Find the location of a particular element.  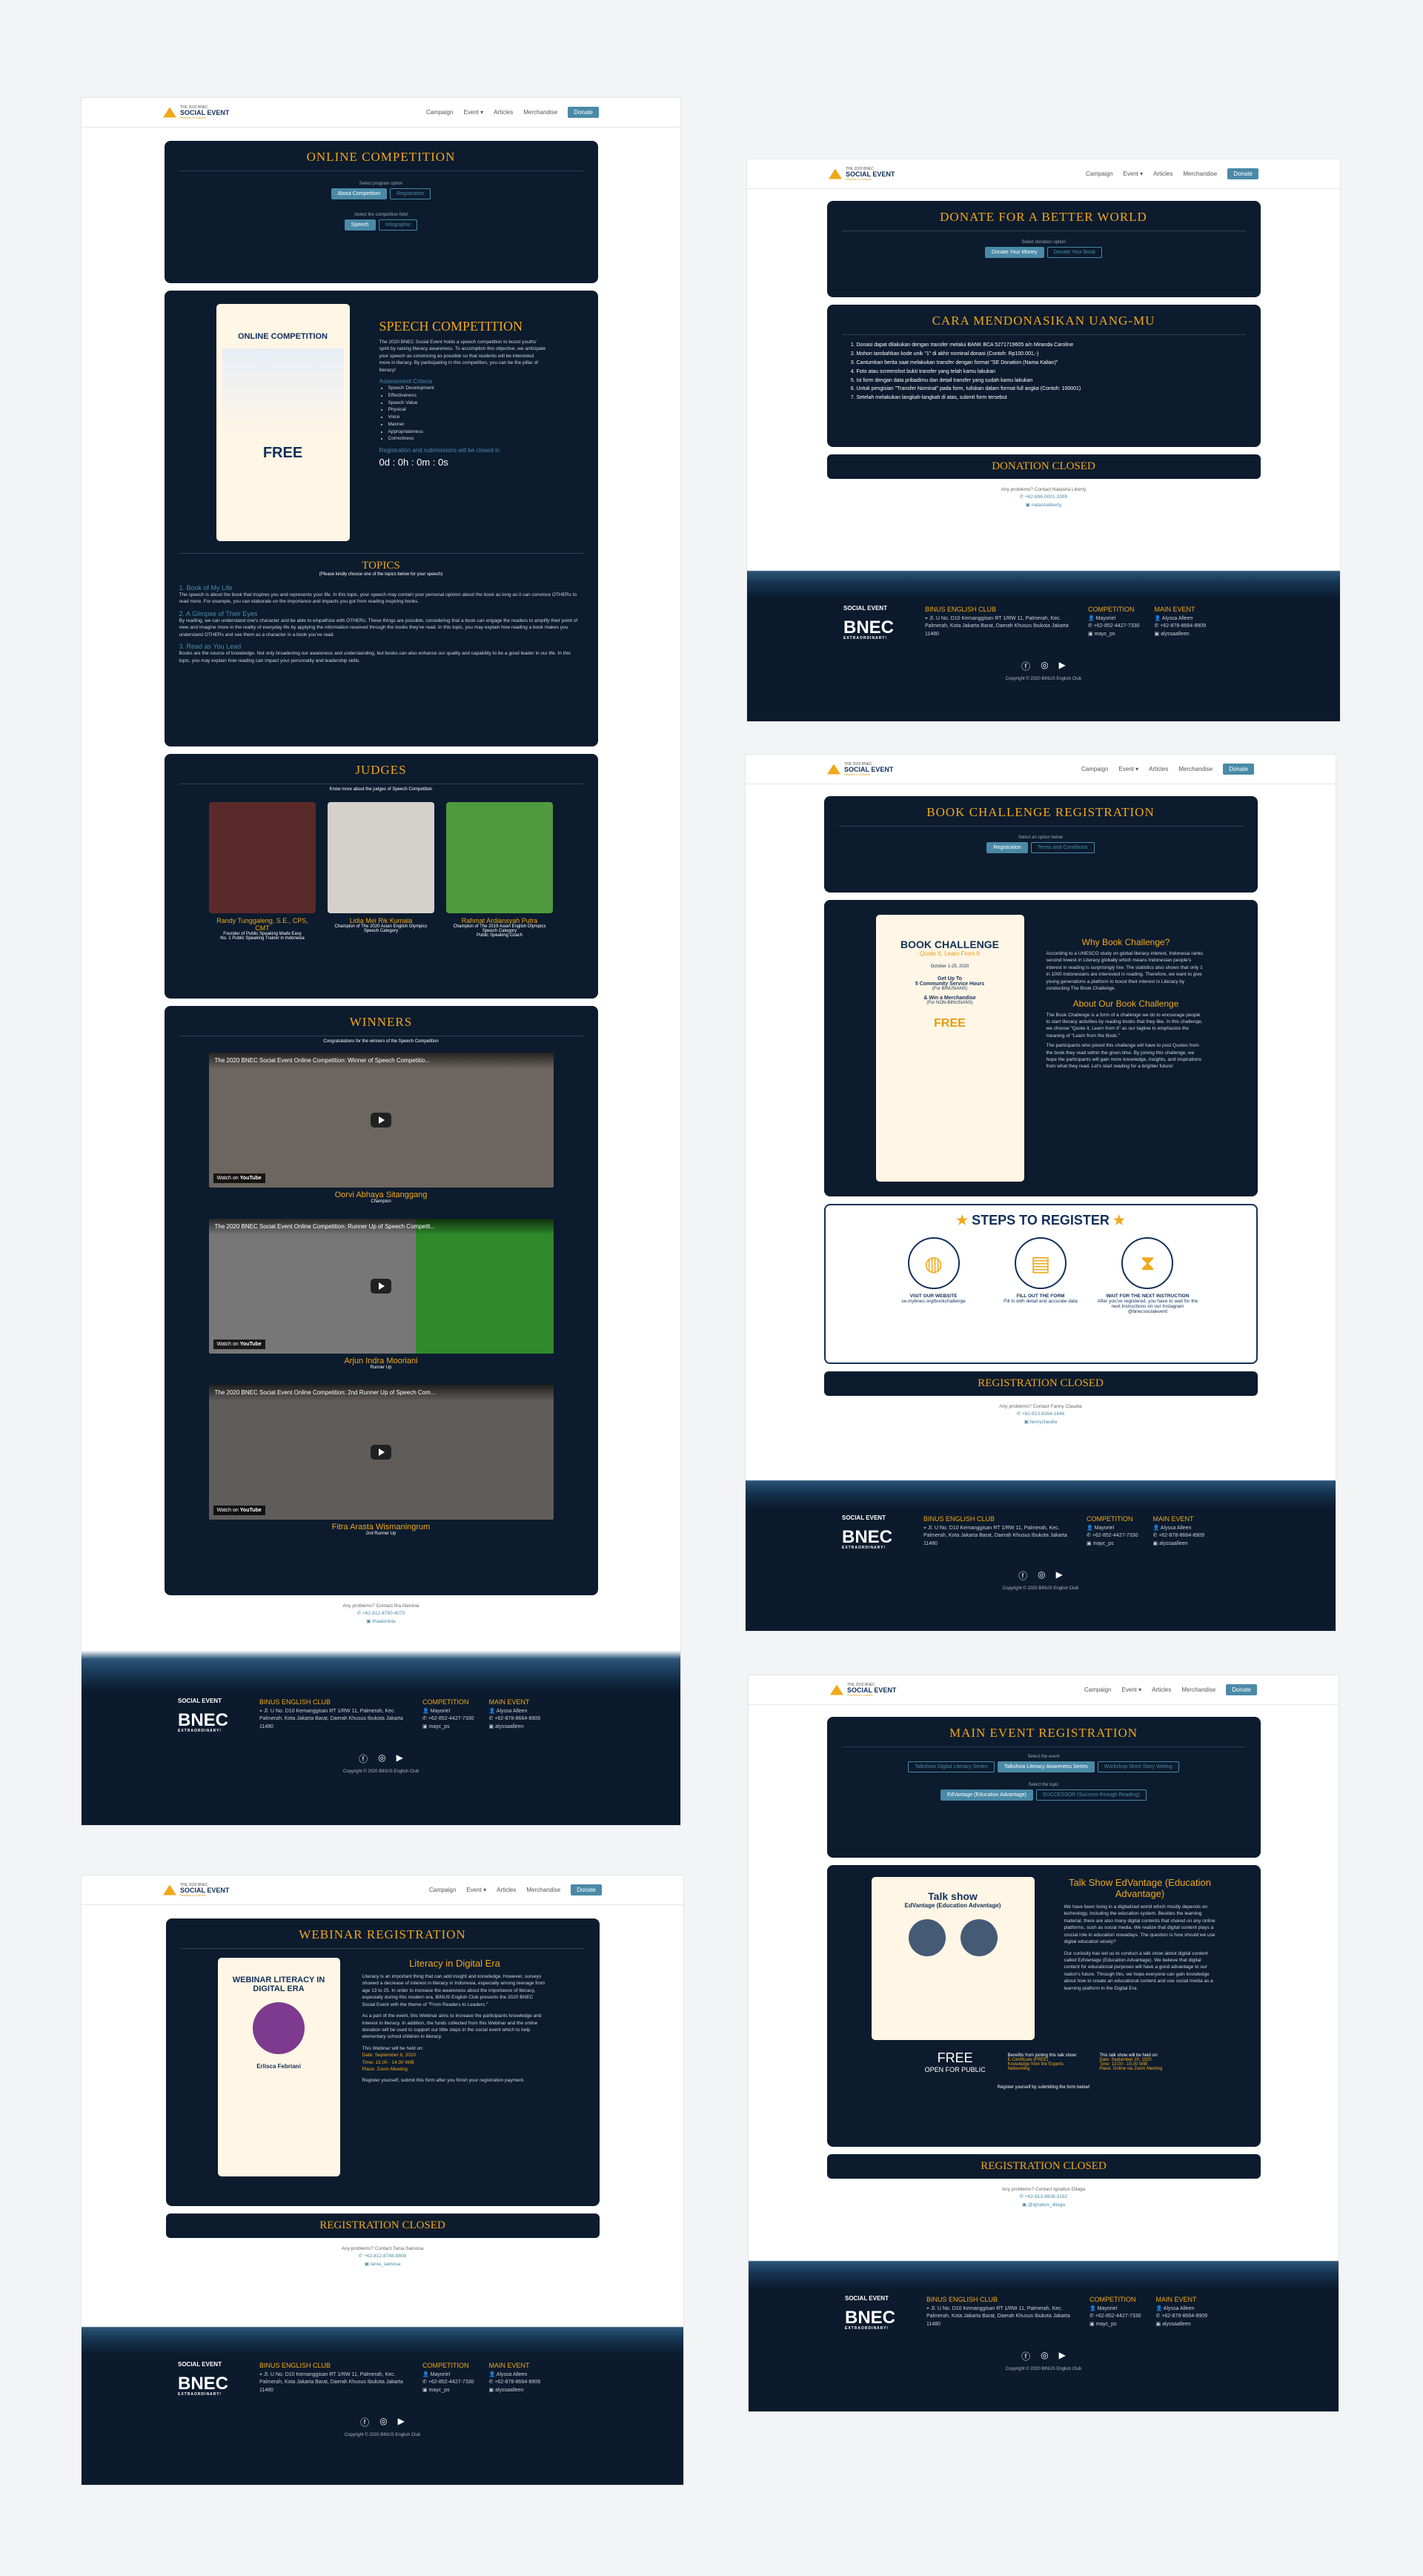

line-icon: ▣ is located at coordinates (368, 1621).